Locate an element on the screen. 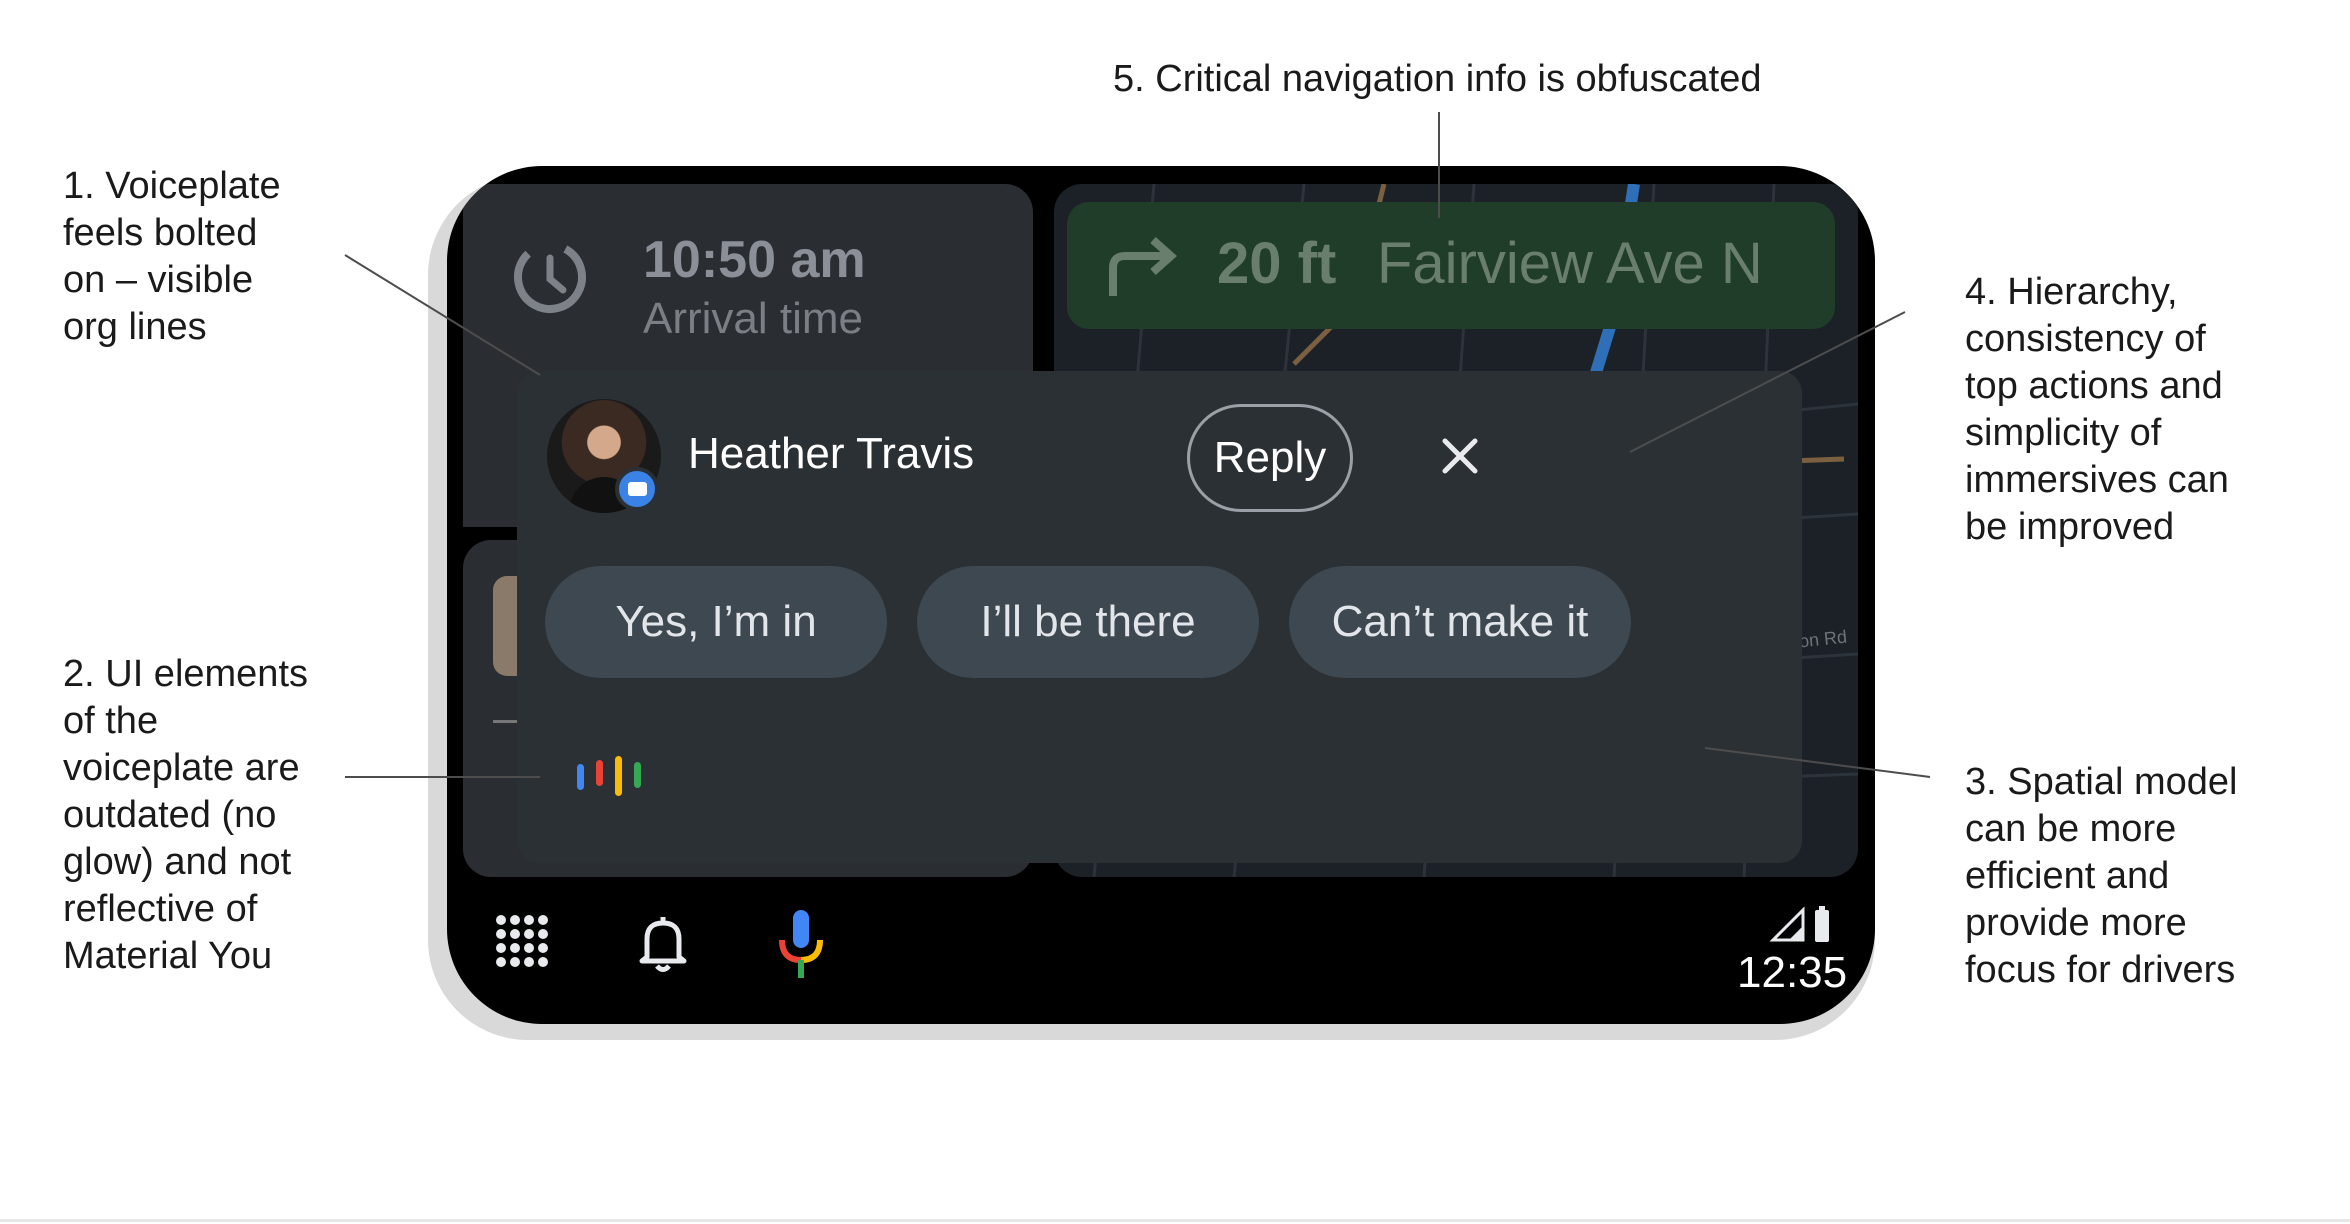 Image resolution: width=2350 pixels, height=1224 pixels. message-badge-icon is located at coordinates (637, 489).